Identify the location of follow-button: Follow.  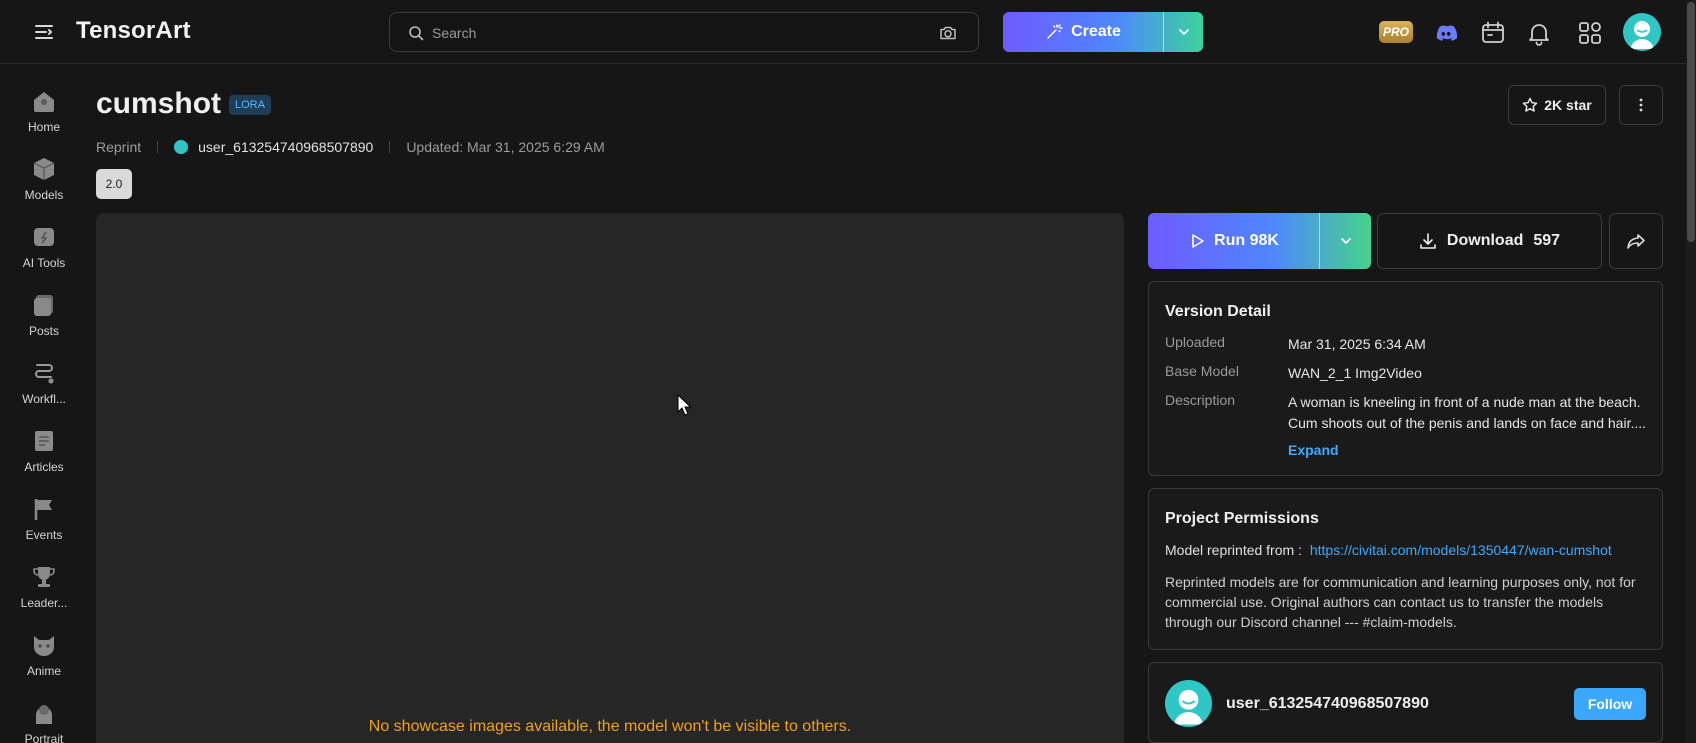
(1610, 704).